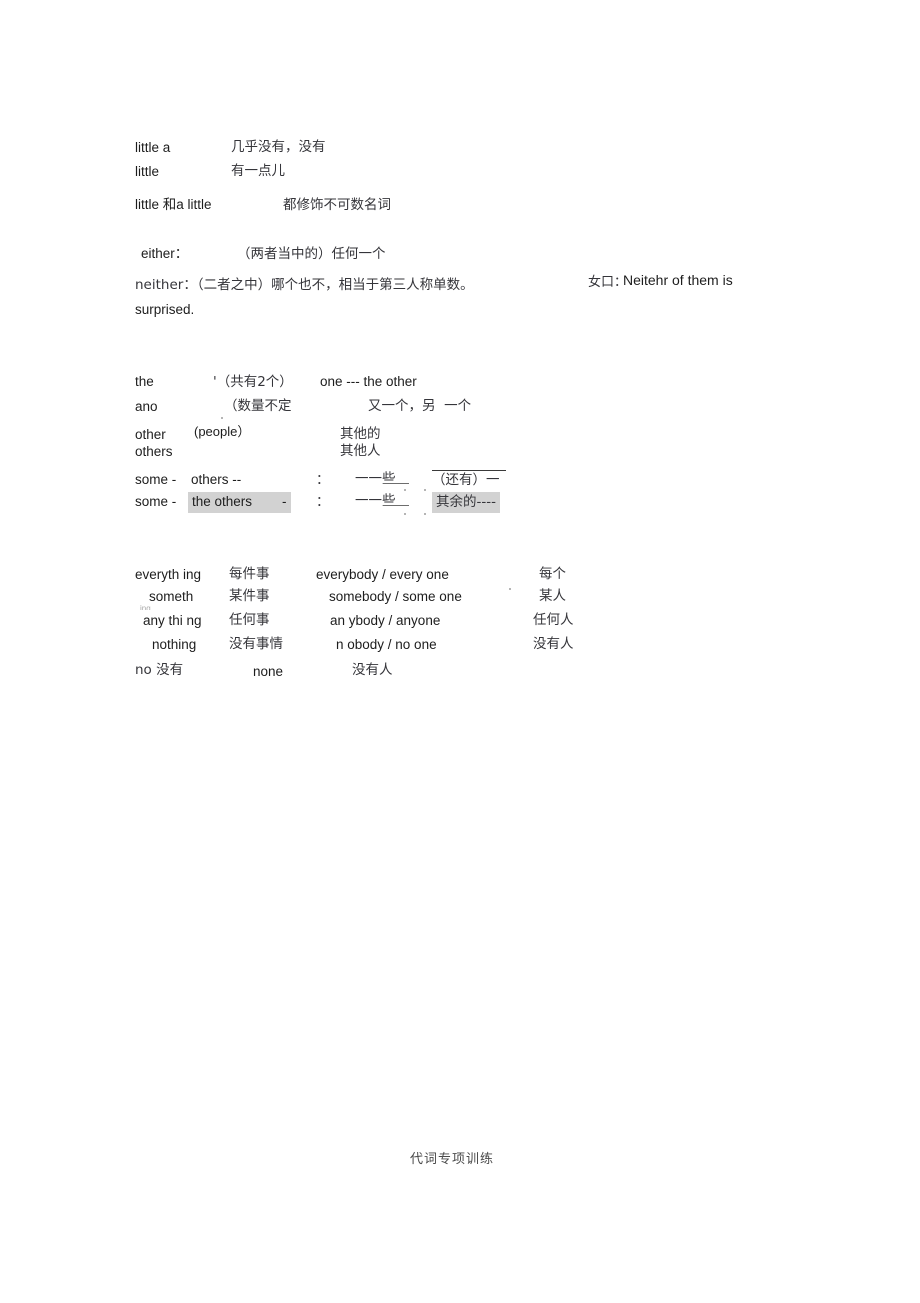  What do you see at coordinates (385, 620) in the screenshot?
I see `anybody-term: an ybody / anyone` at bounding box center [385, 620].